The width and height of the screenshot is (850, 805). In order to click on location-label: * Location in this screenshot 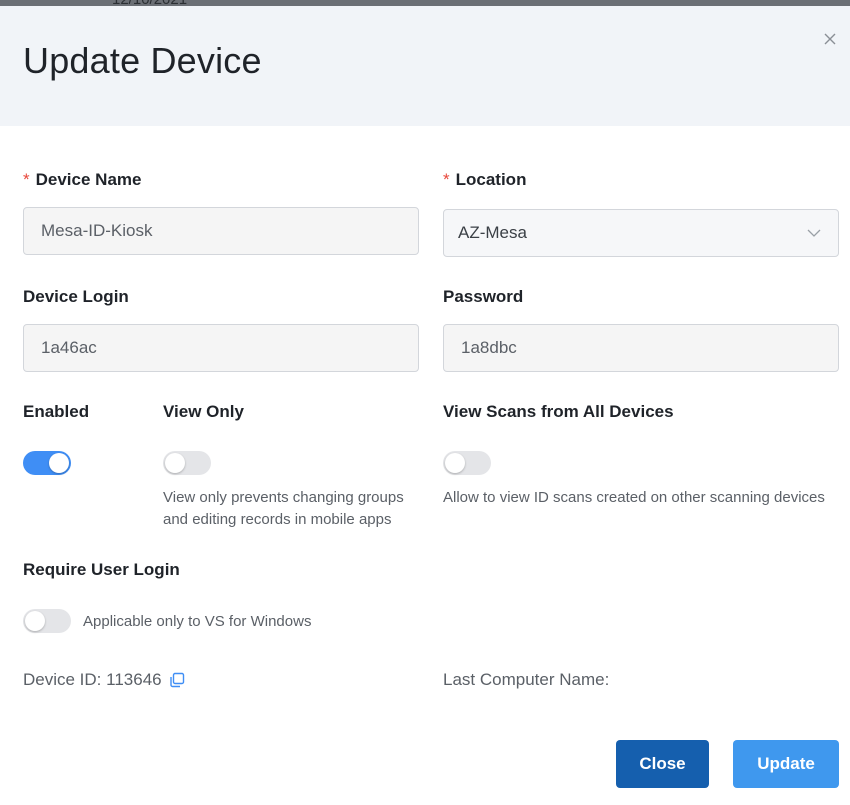, I will do `click(485, 179)`.